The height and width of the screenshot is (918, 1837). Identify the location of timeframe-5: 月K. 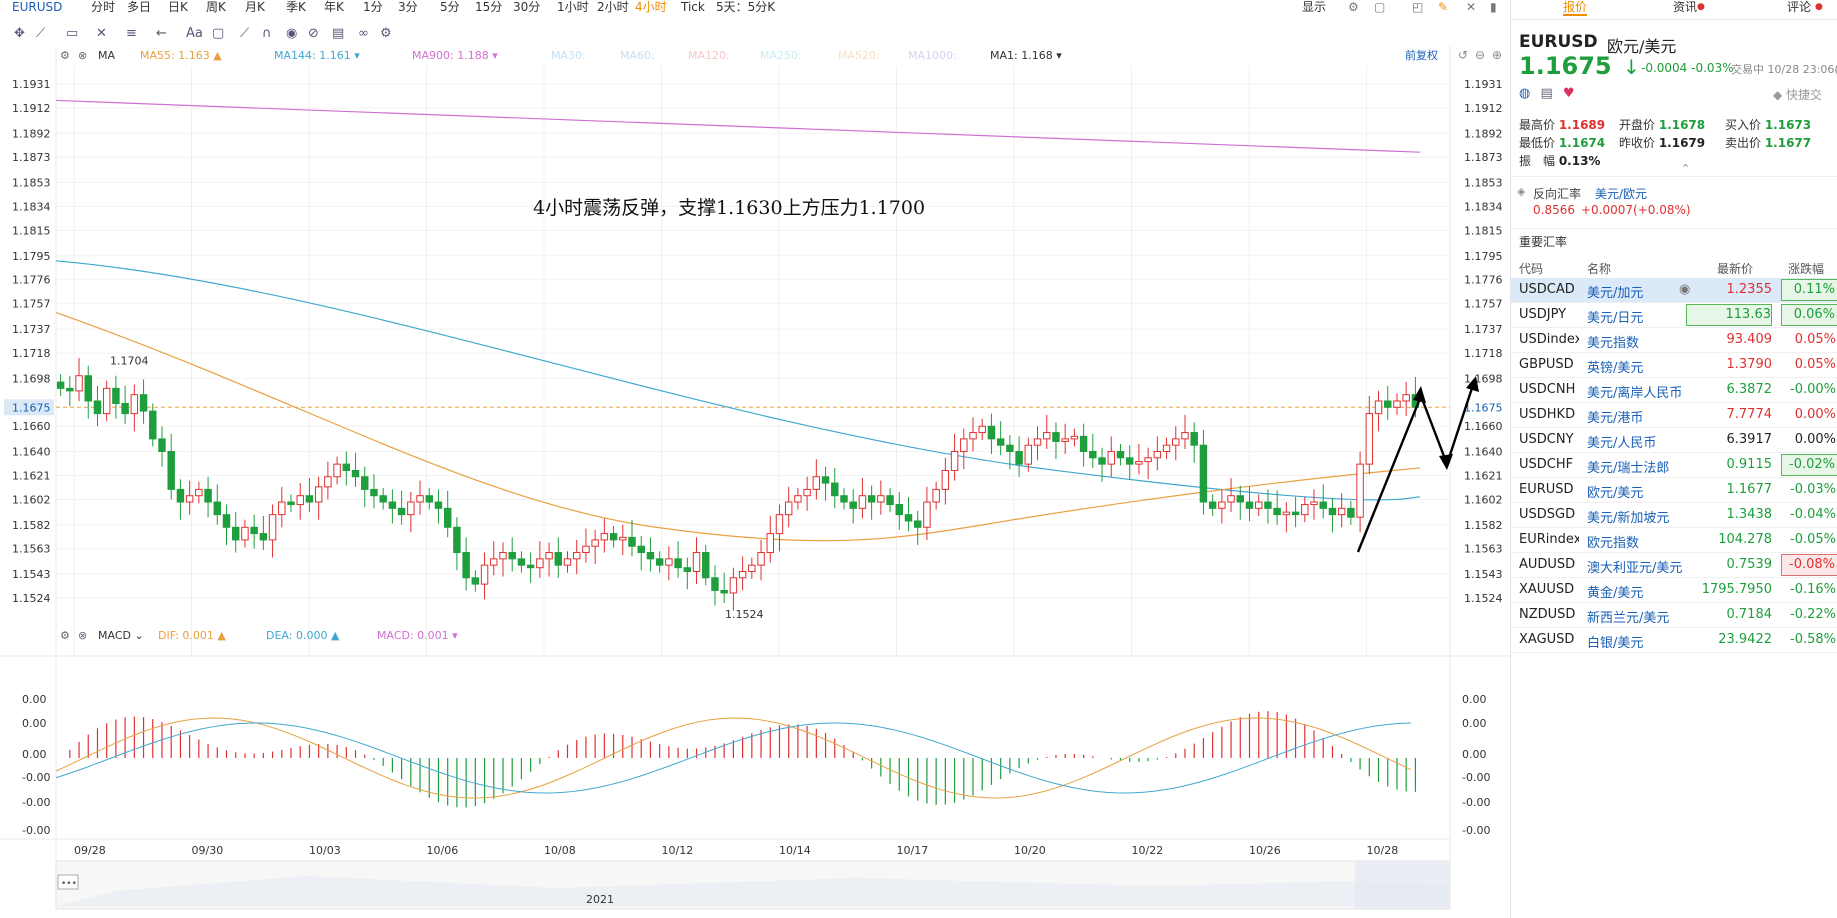
(255, 7).